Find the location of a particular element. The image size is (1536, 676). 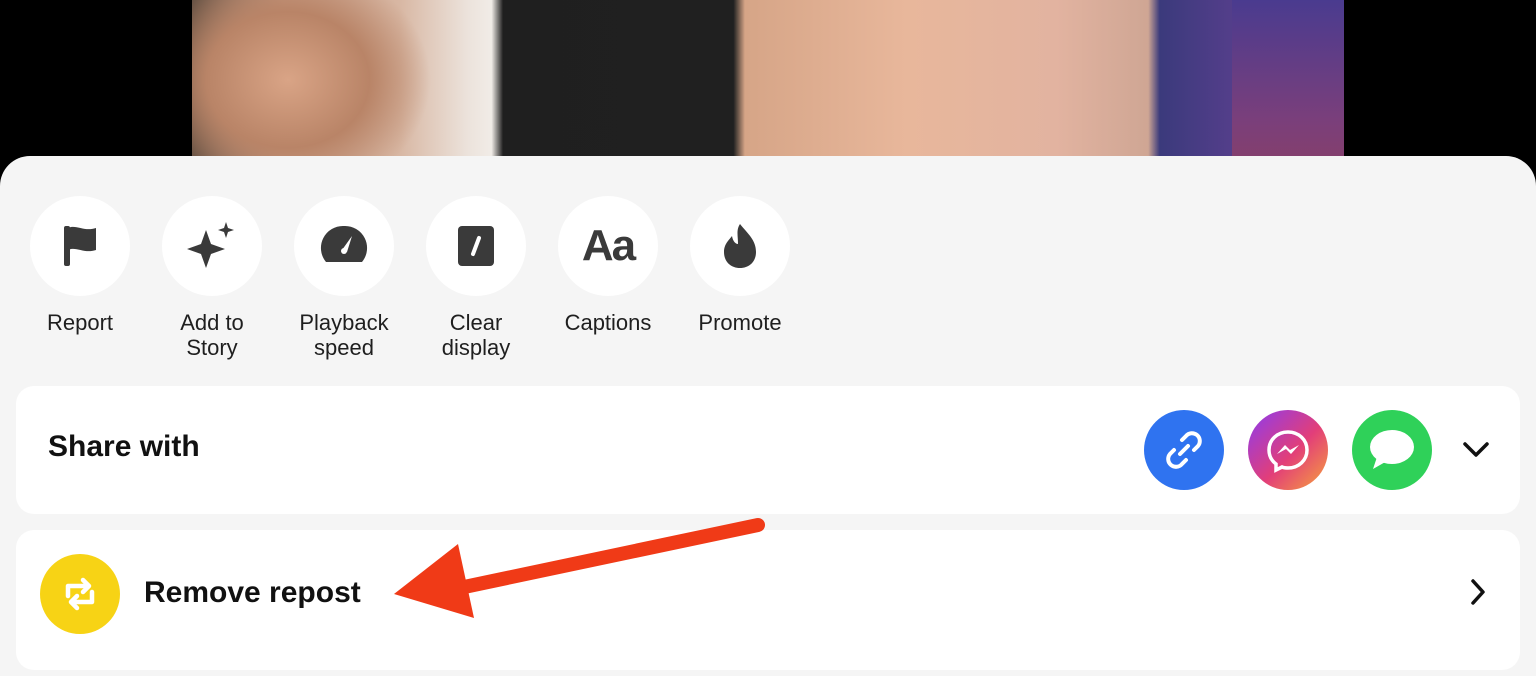

add-to-story-button: Add to Story is located at coordinates (212, 278).